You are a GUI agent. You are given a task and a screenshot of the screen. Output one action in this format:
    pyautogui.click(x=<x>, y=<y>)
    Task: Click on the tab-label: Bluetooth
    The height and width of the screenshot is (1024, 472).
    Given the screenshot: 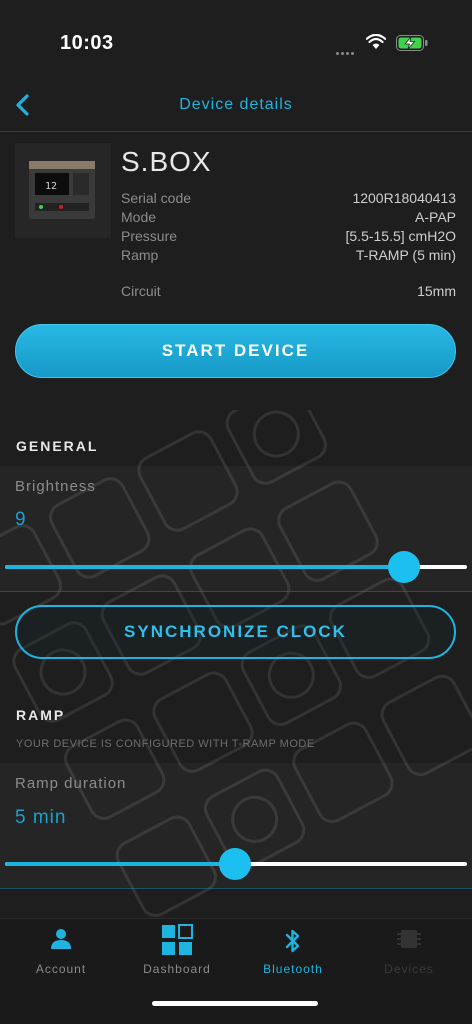 What is the action you would take?
    pyautogui.click(x=293, y=969)
    